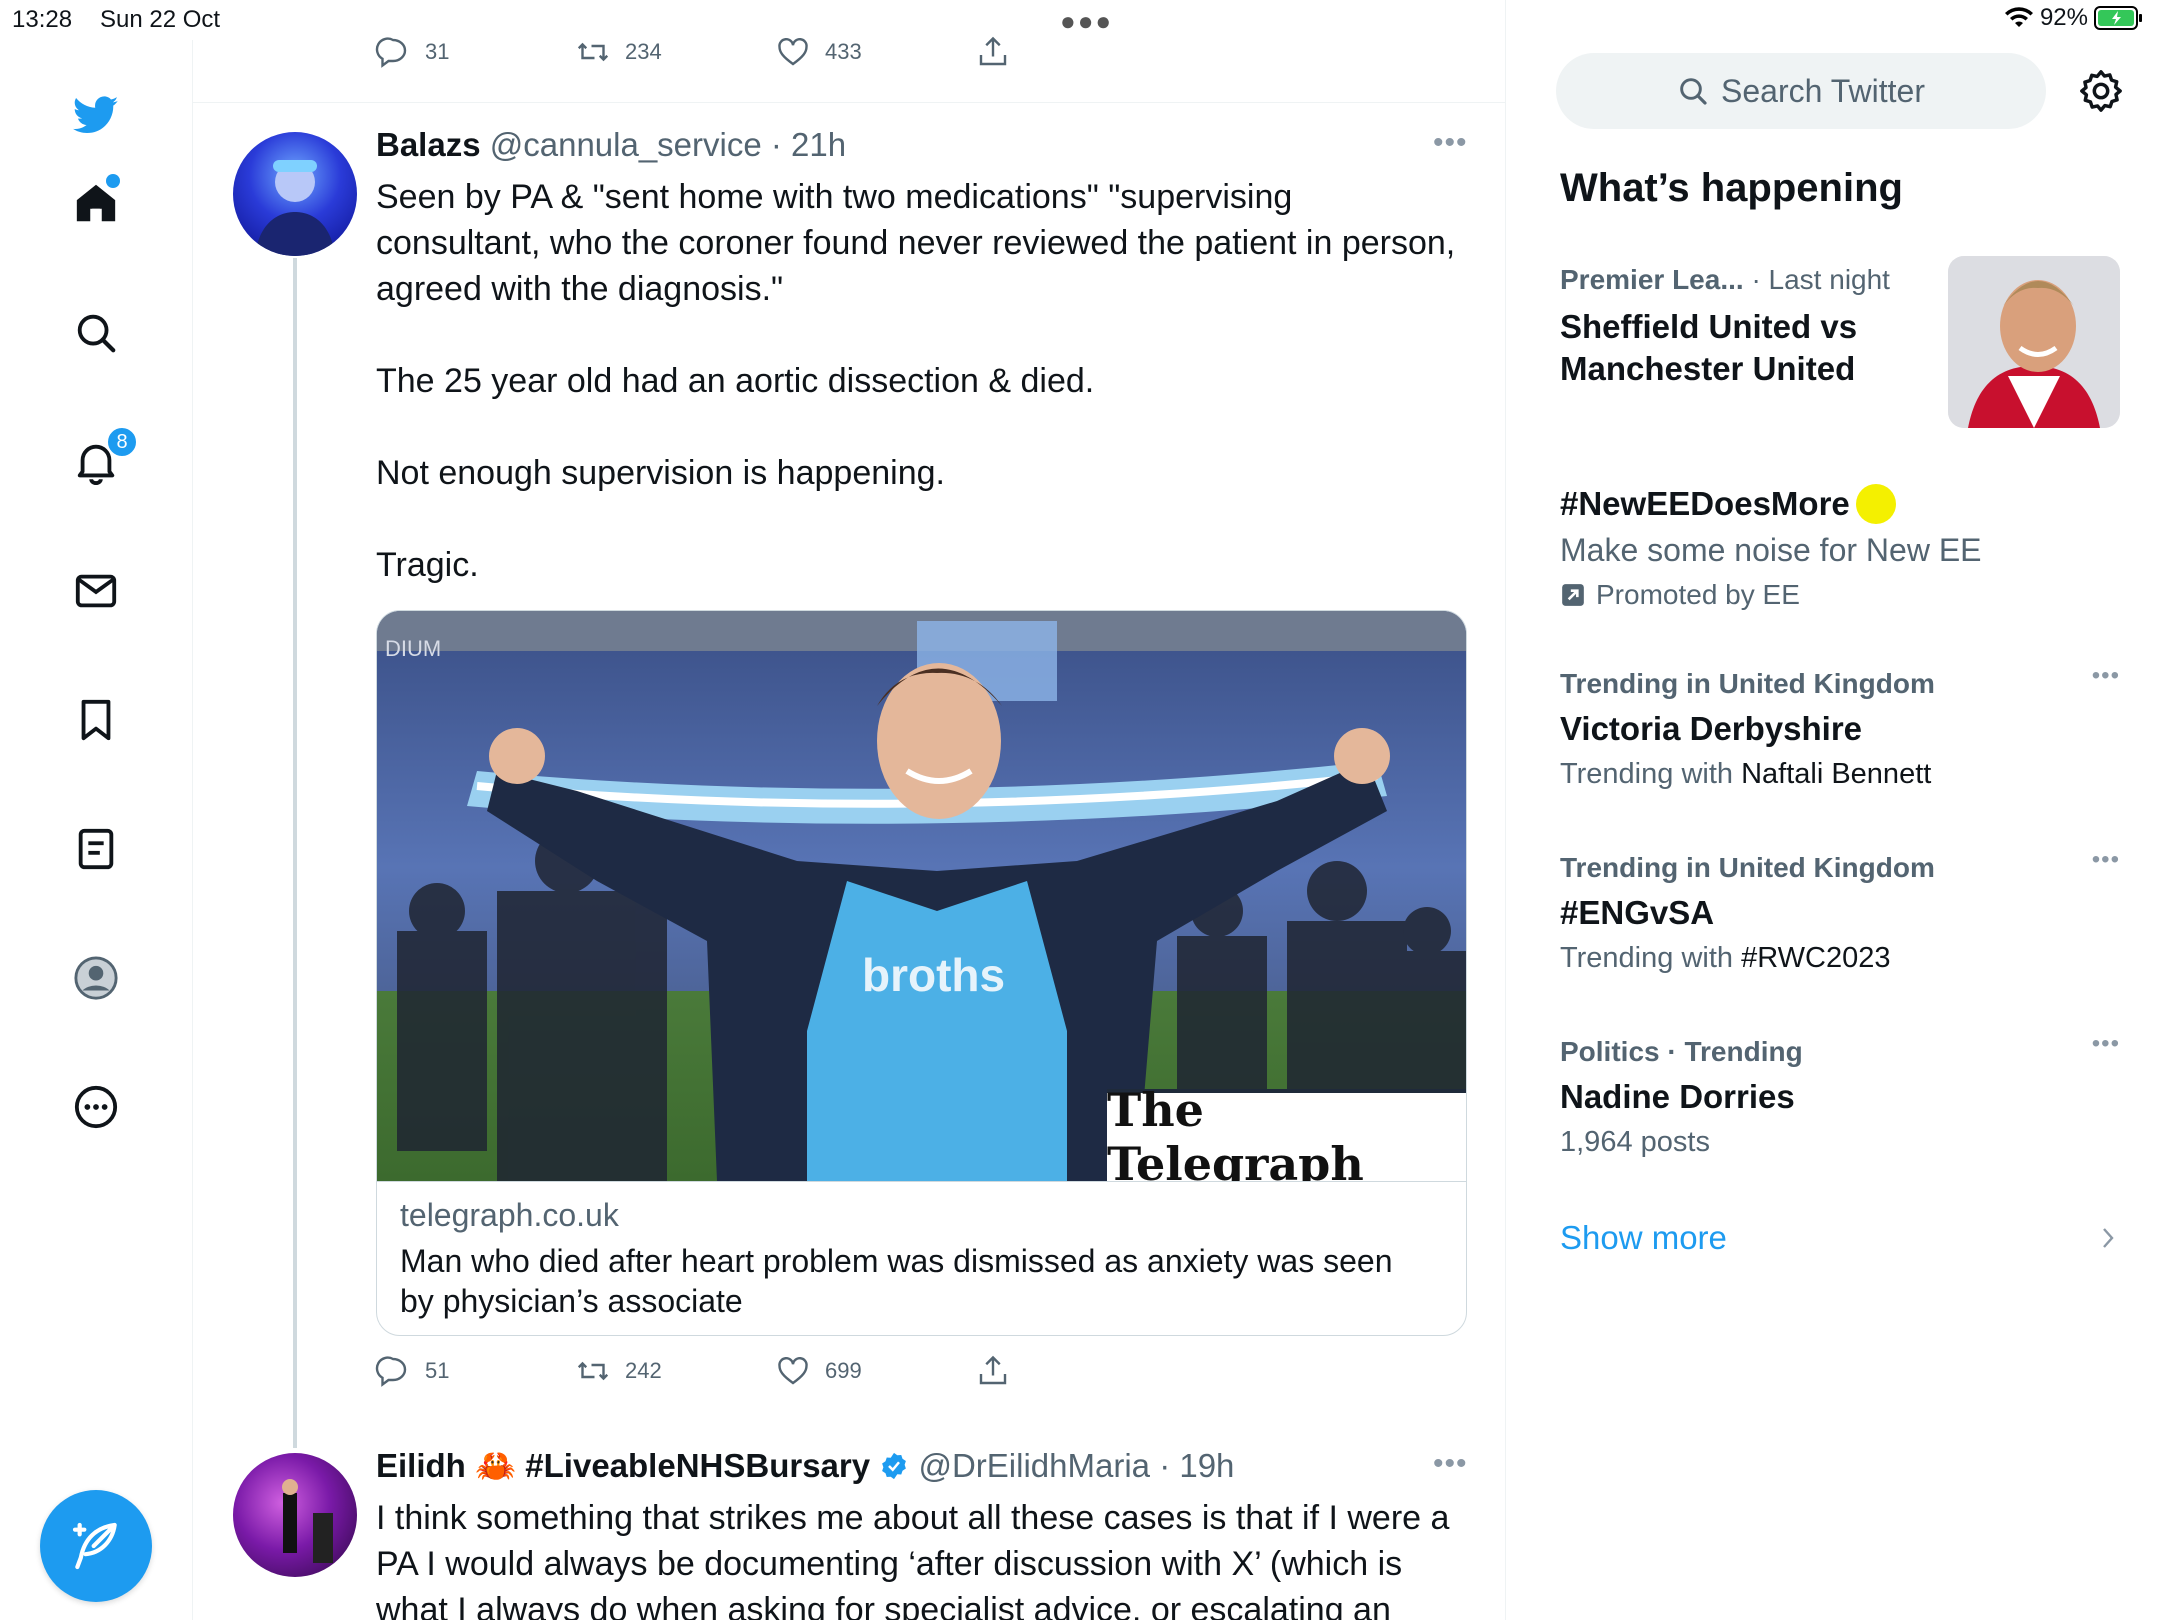  I want to click on left-navigation: 8, so click(96, 830).